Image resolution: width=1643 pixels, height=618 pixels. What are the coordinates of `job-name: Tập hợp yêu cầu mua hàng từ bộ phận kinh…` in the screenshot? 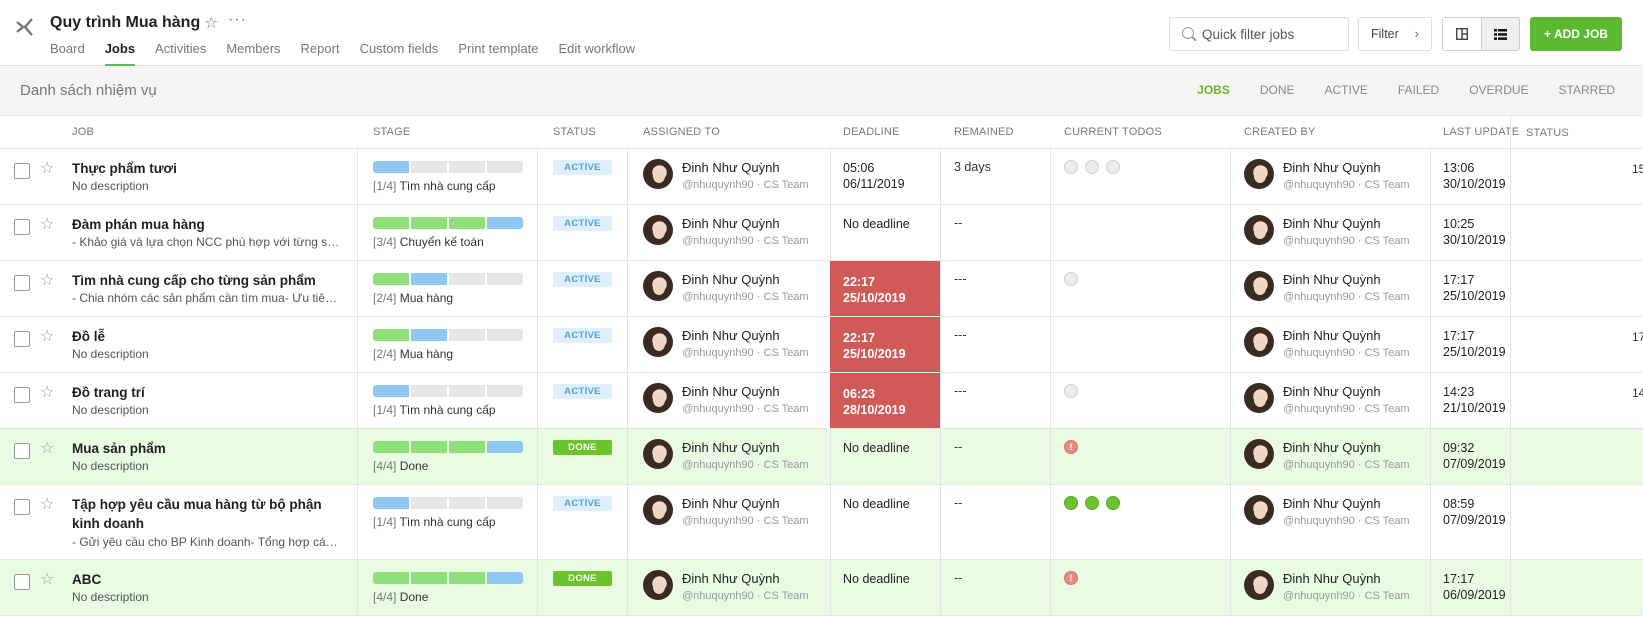 It's located at (202, 514).